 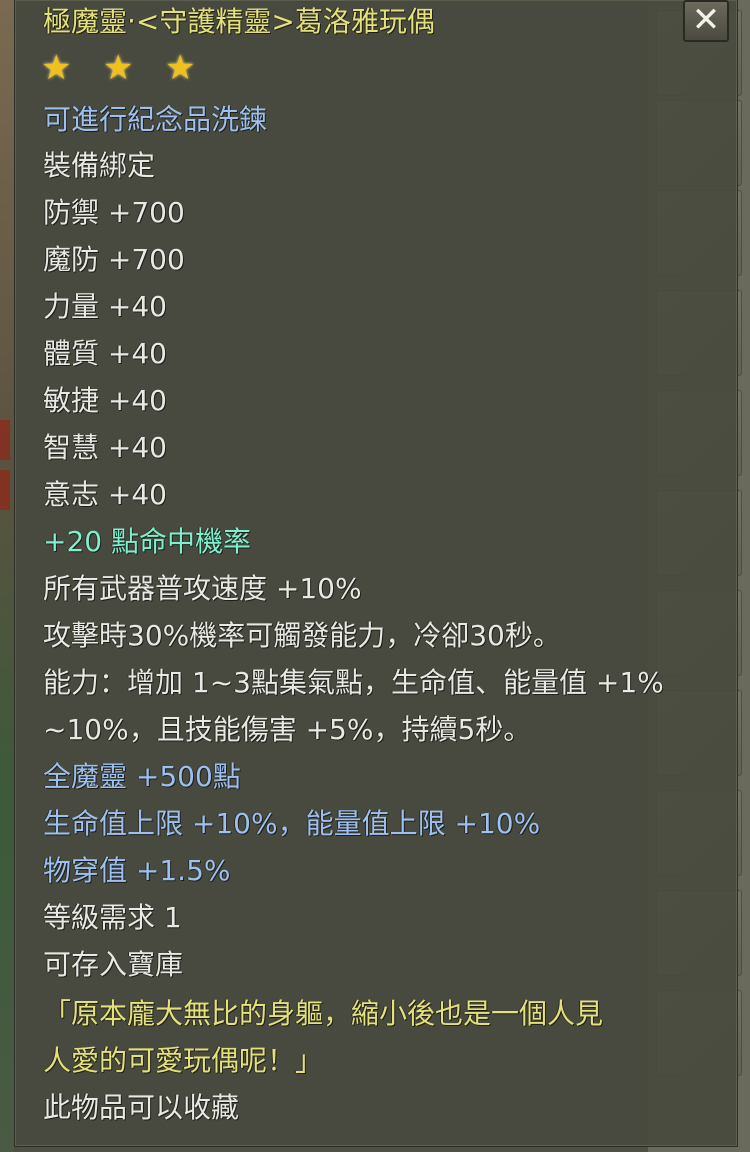 I want to click on stat-defense: 防禦 +700, so click(x=114, y=212).